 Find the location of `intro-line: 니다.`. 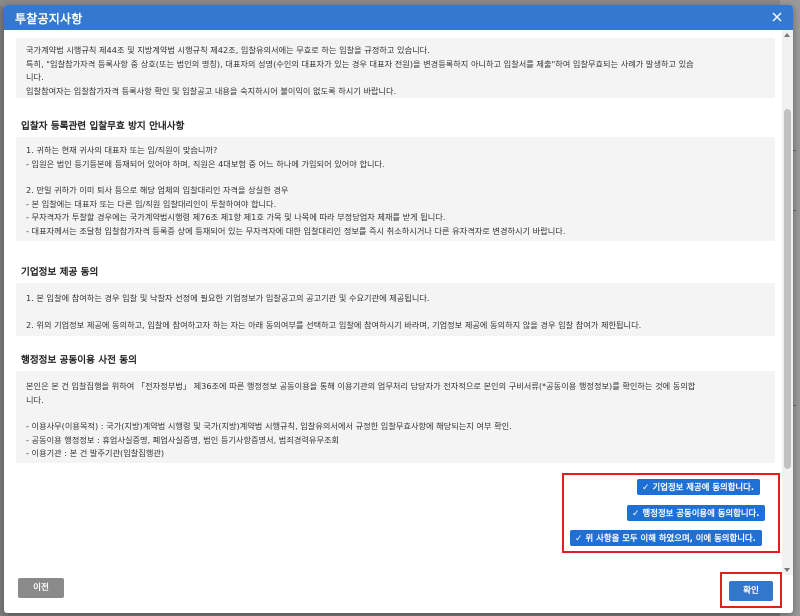

intro-line: 니다. is located at coordinates (35, 77).